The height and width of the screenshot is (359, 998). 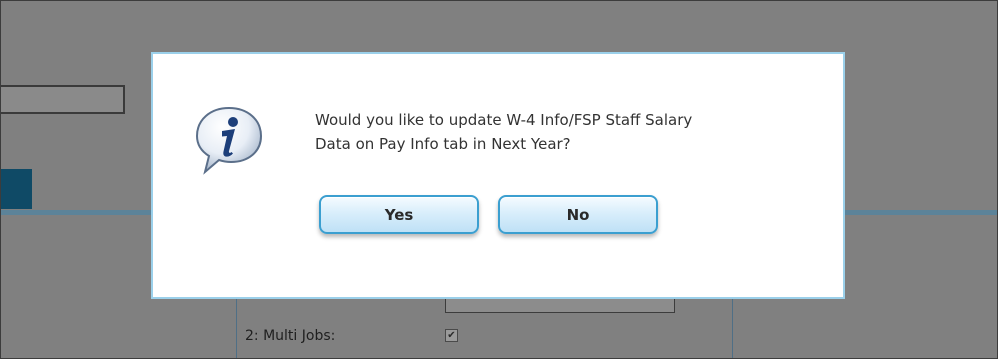 What do you see at coordinates (399, 214) in the screenshot?
I see `yes-button: Yes` at bounding box center [399, 214].